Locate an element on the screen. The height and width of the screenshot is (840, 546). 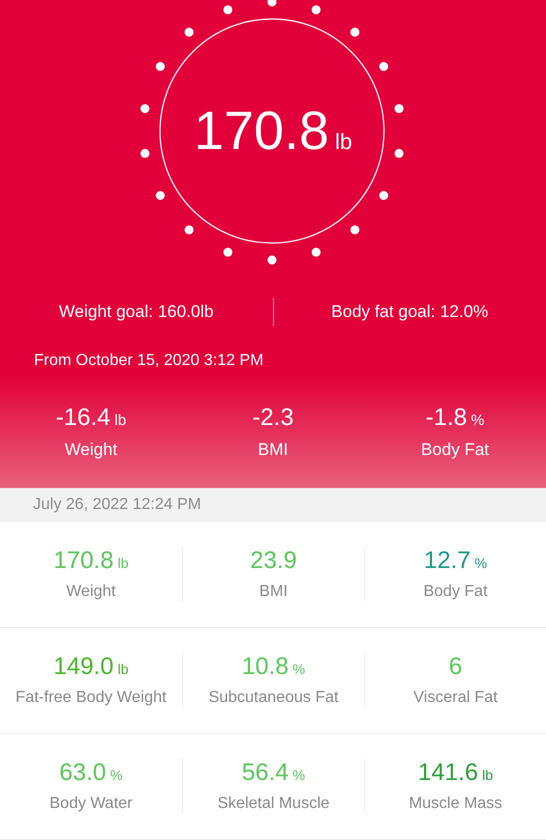
change-value: -2.3 is located at coordinates (273, 418).